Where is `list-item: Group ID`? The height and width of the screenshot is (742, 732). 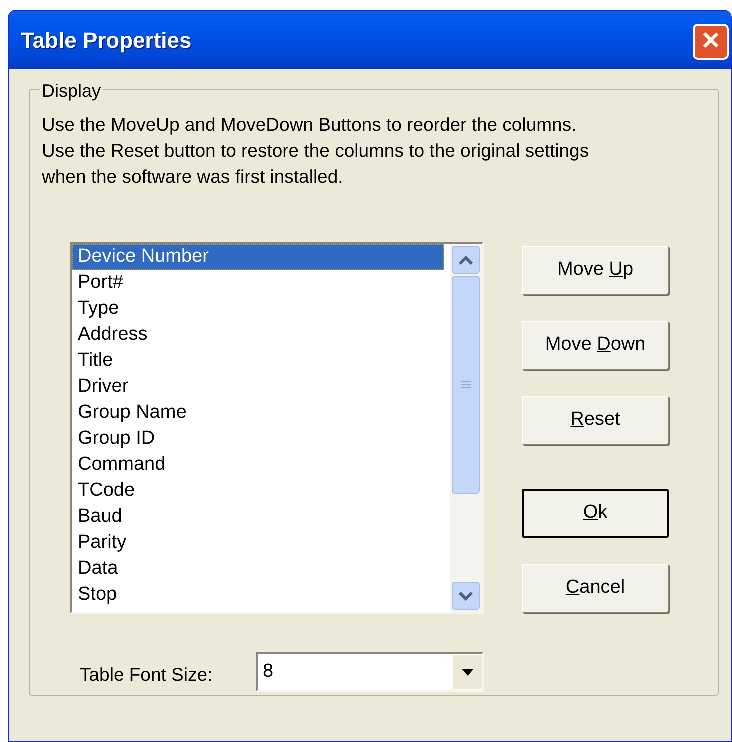 list-item: Group ID is located at coordinates (258, 439).